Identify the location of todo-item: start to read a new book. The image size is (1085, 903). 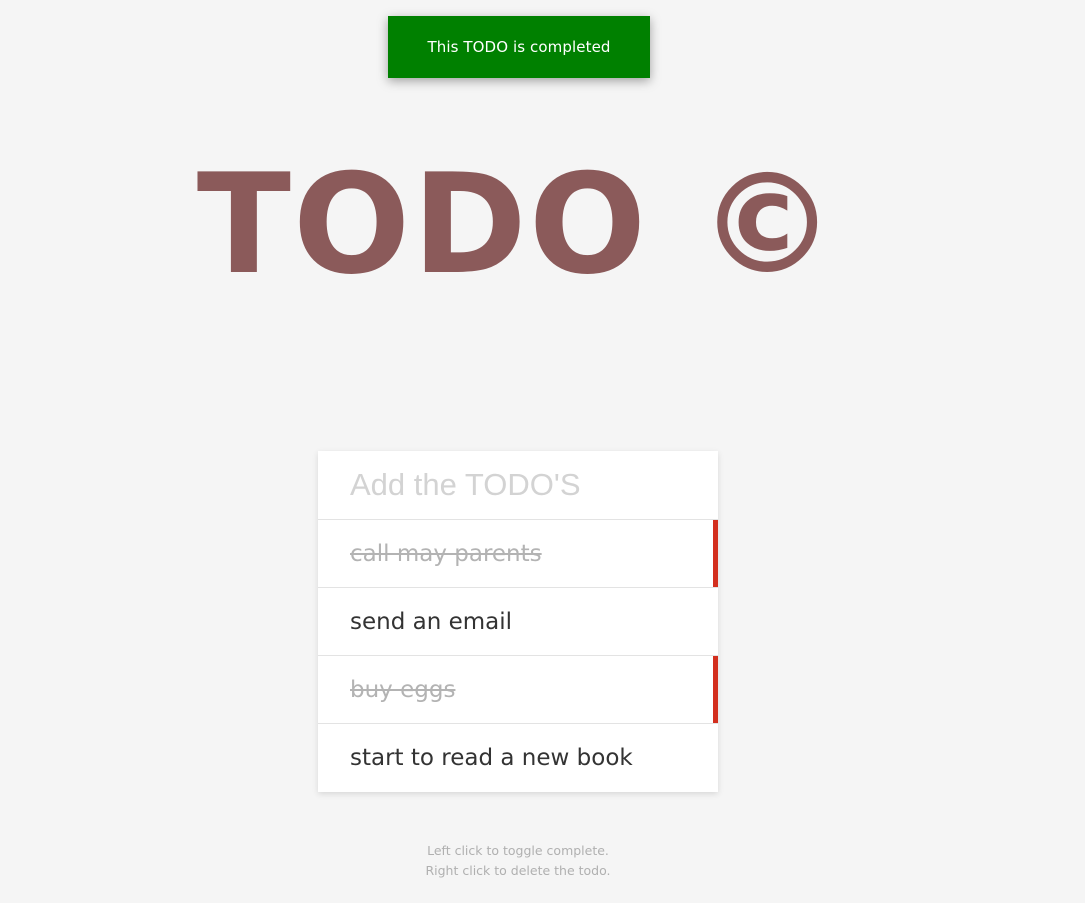
(518, 758).